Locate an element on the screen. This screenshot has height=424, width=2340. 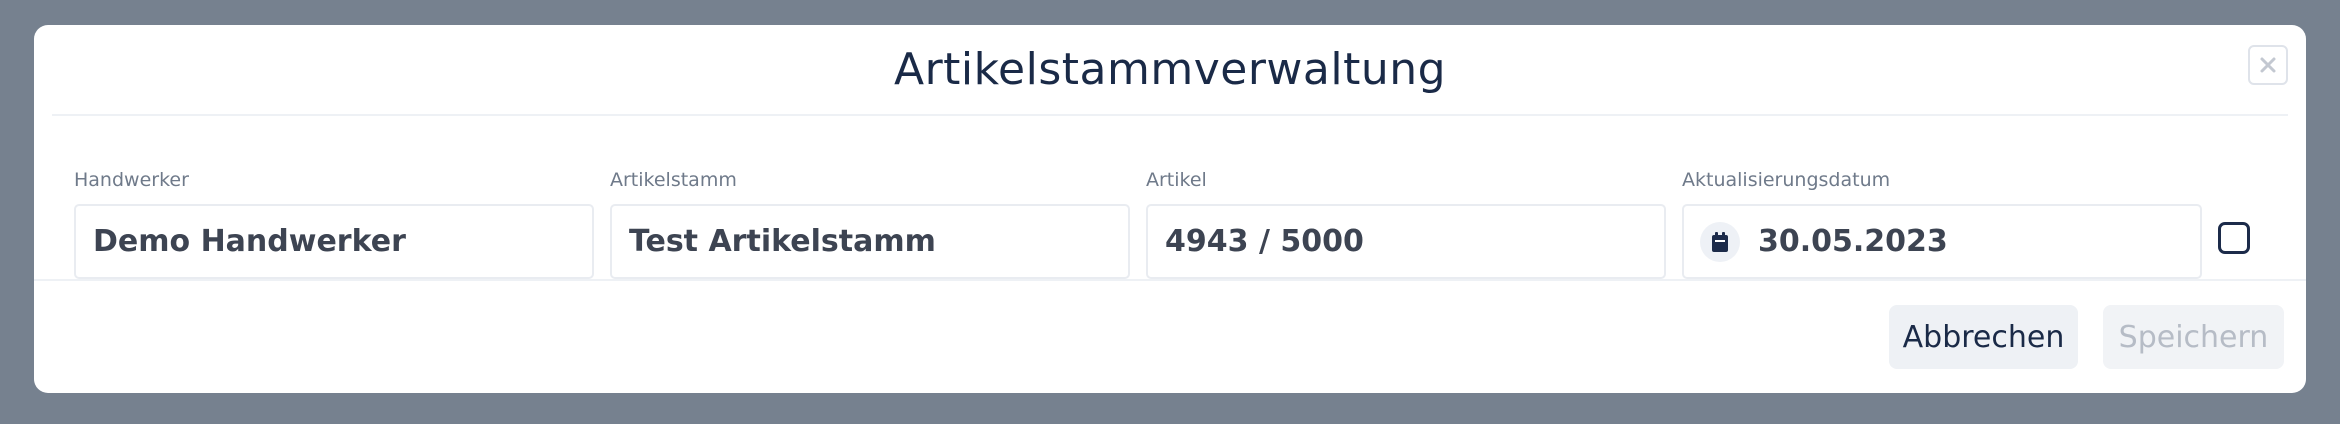
field-label-artikel: Artikel is located at coordinates (1176, 180).